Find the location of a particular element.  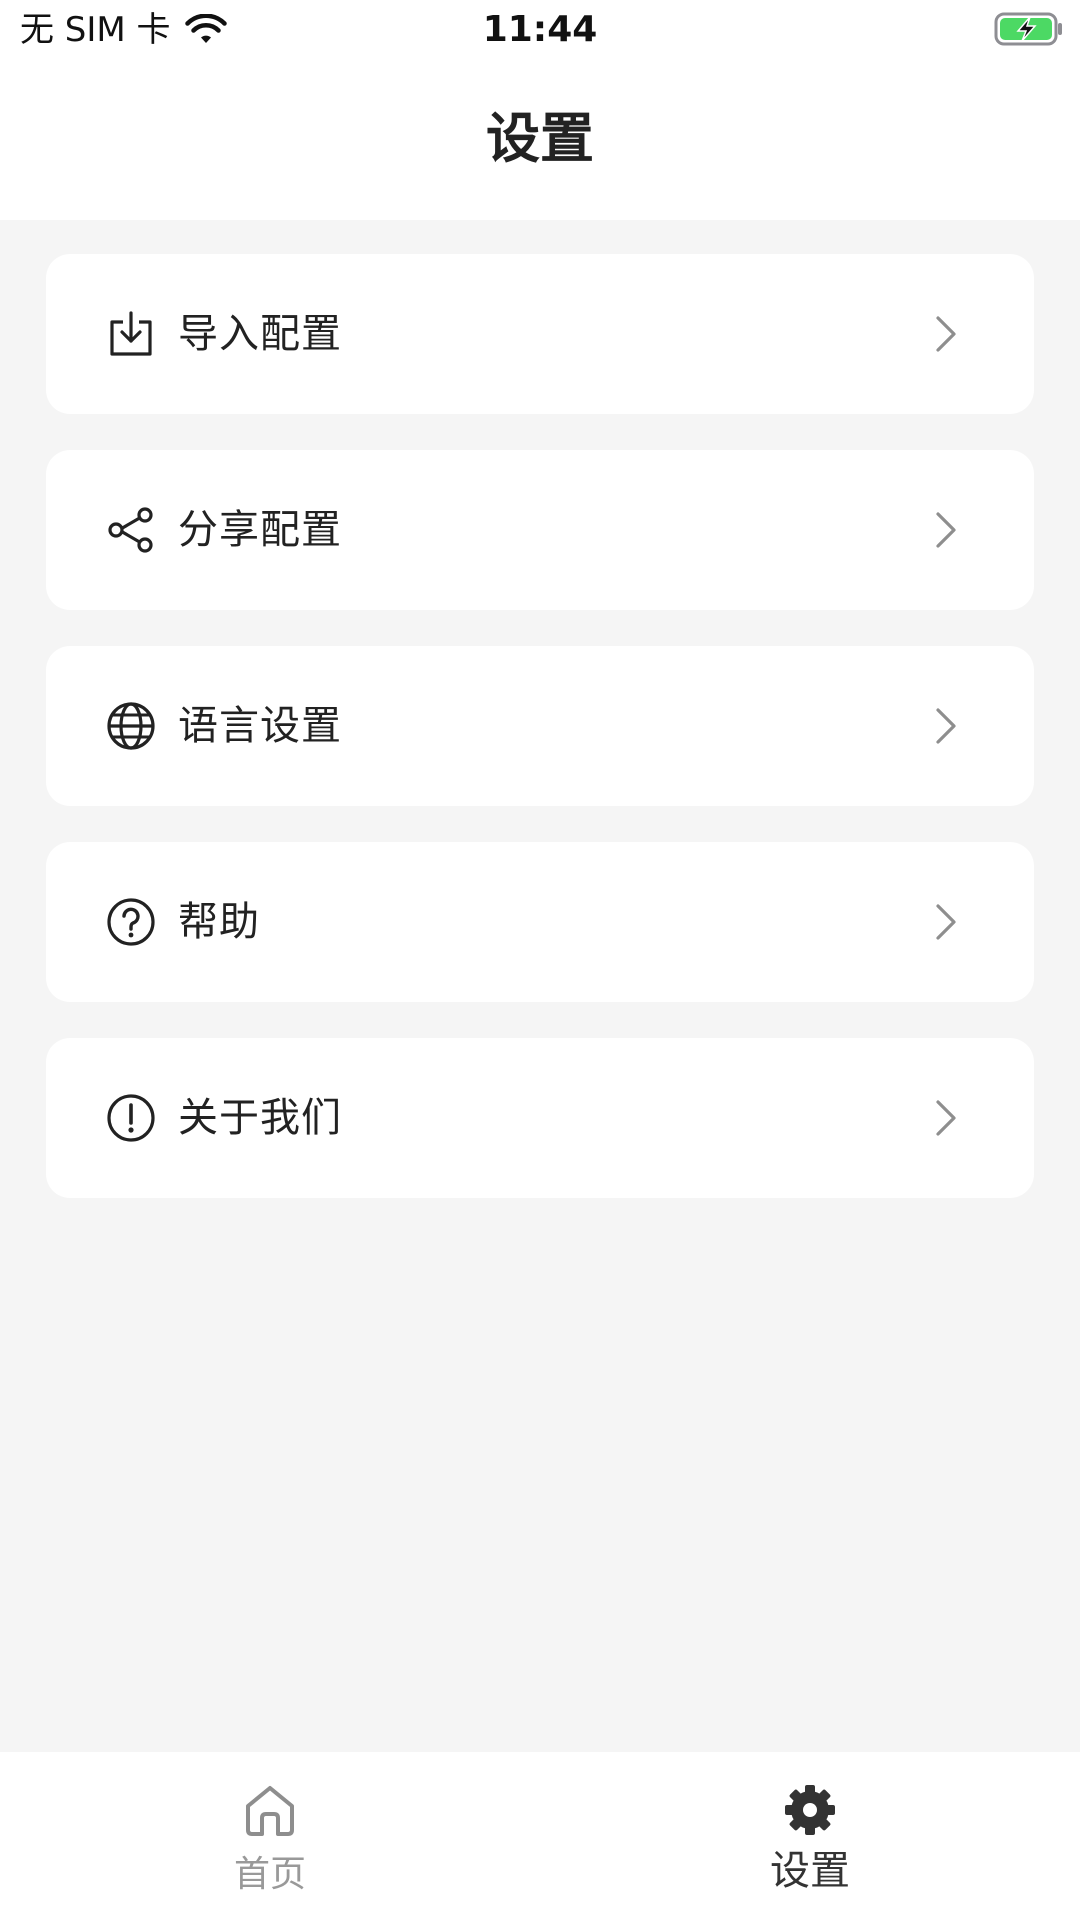

status-bar: 无 SIM 卡 11:44 is located at coordinates (540, 35).